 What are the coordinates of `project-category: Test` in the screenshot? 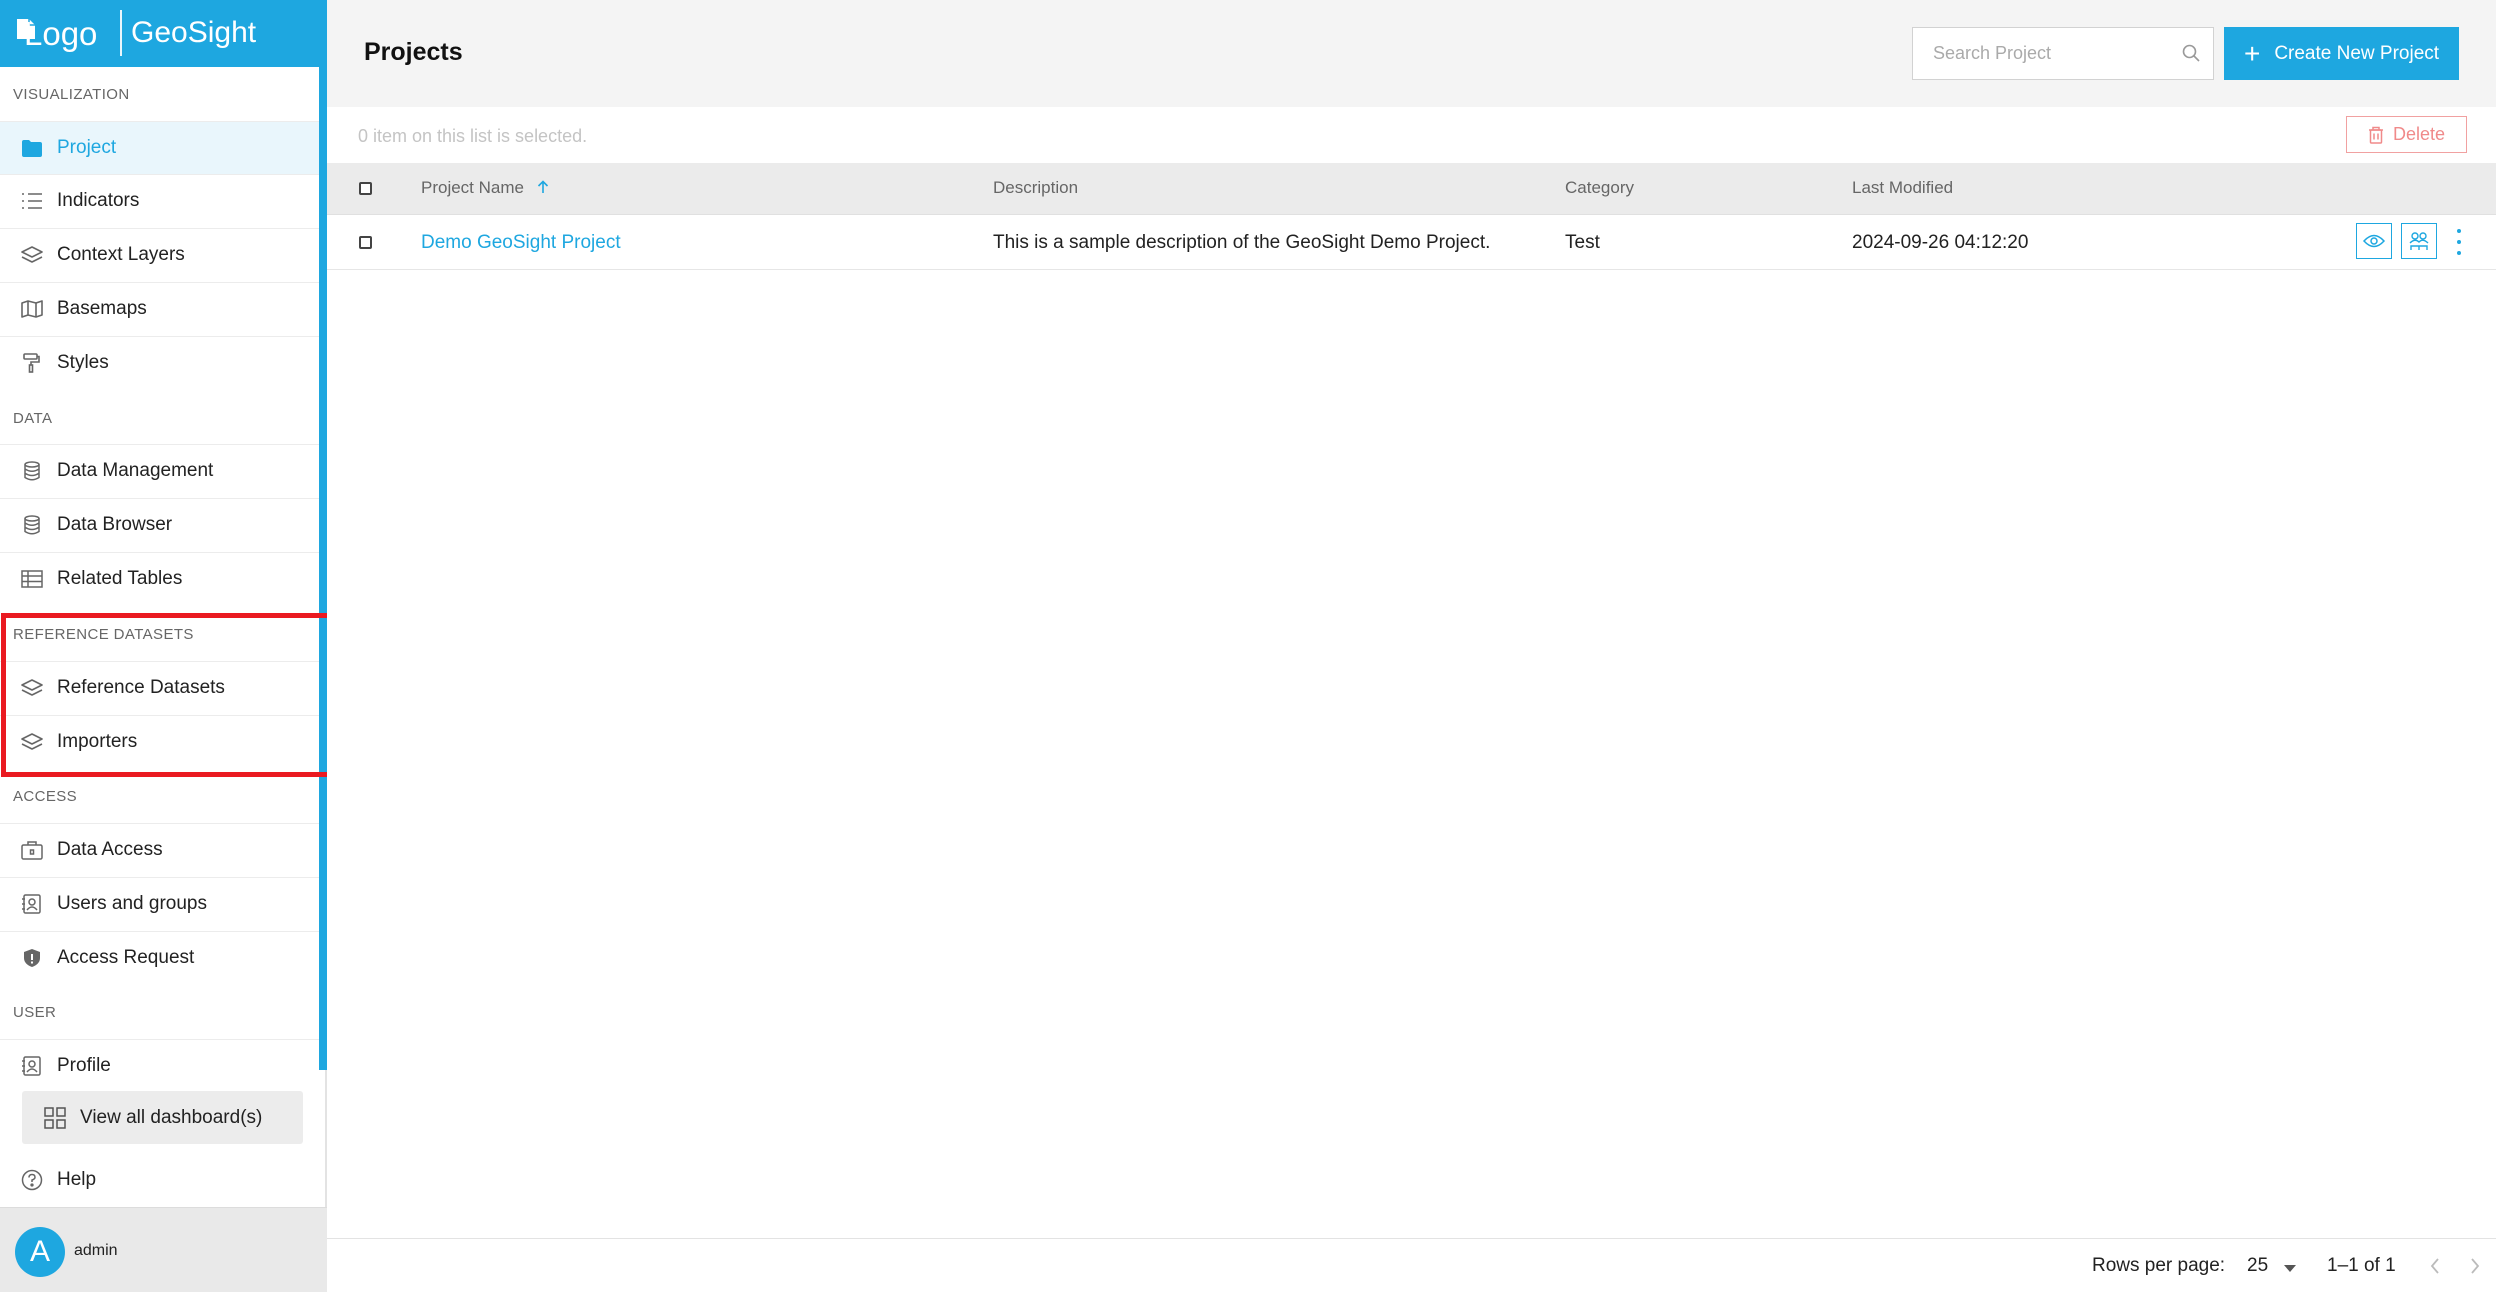 It's located at (1582, 242).